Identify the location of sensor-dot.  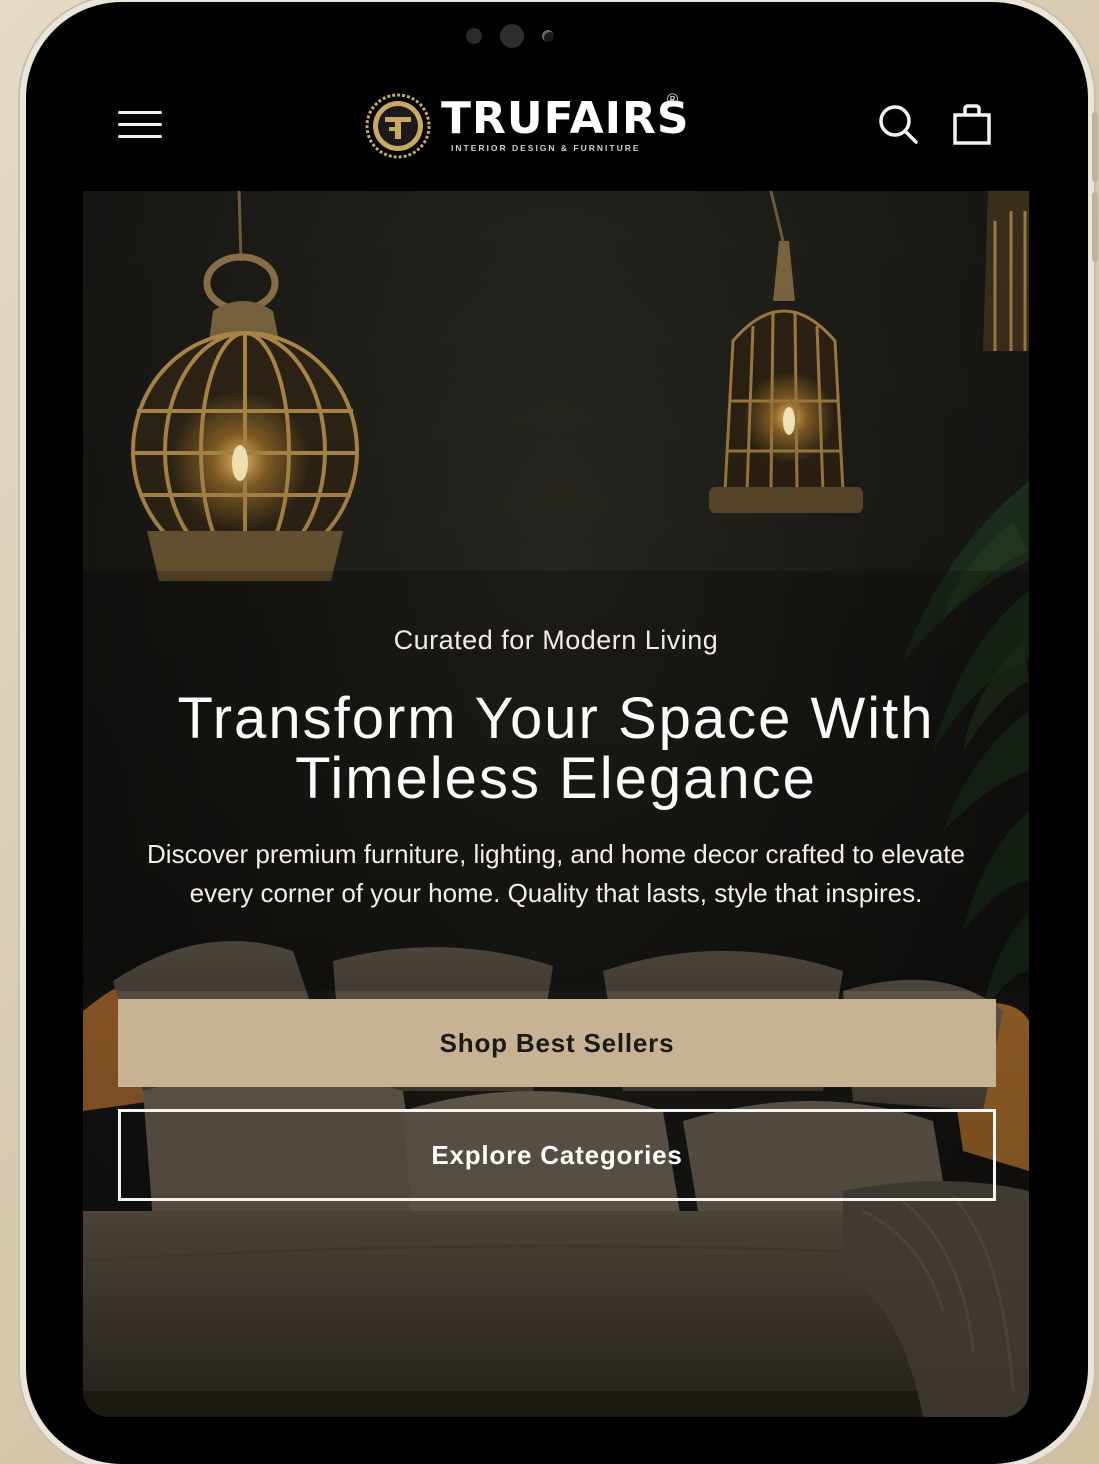
(474, 36).